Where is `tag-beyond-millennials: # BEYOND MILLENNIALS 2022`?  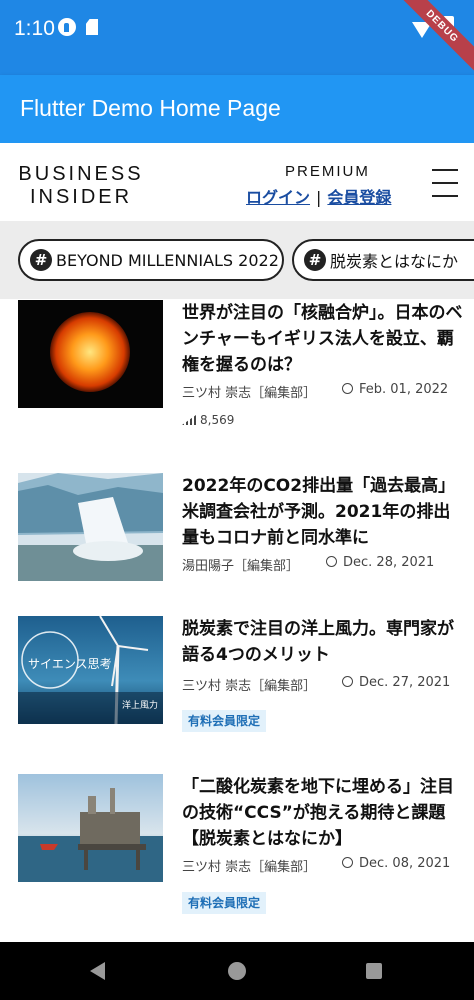 tag-beyond-millennials: # BEYOND MILLENNIALS 2022 is located at coordinates (151, 260).